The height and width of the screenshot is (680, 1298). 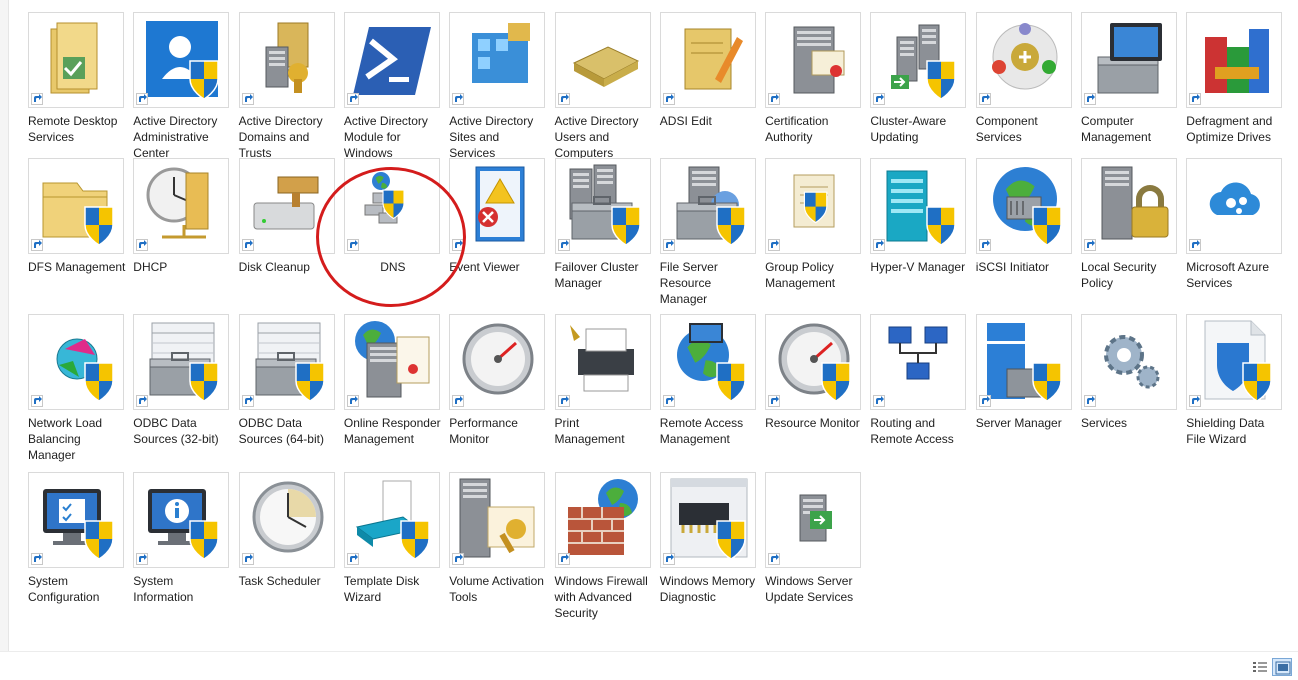 I want to click on item-label: System Configuration, so click(x=64, y=589).